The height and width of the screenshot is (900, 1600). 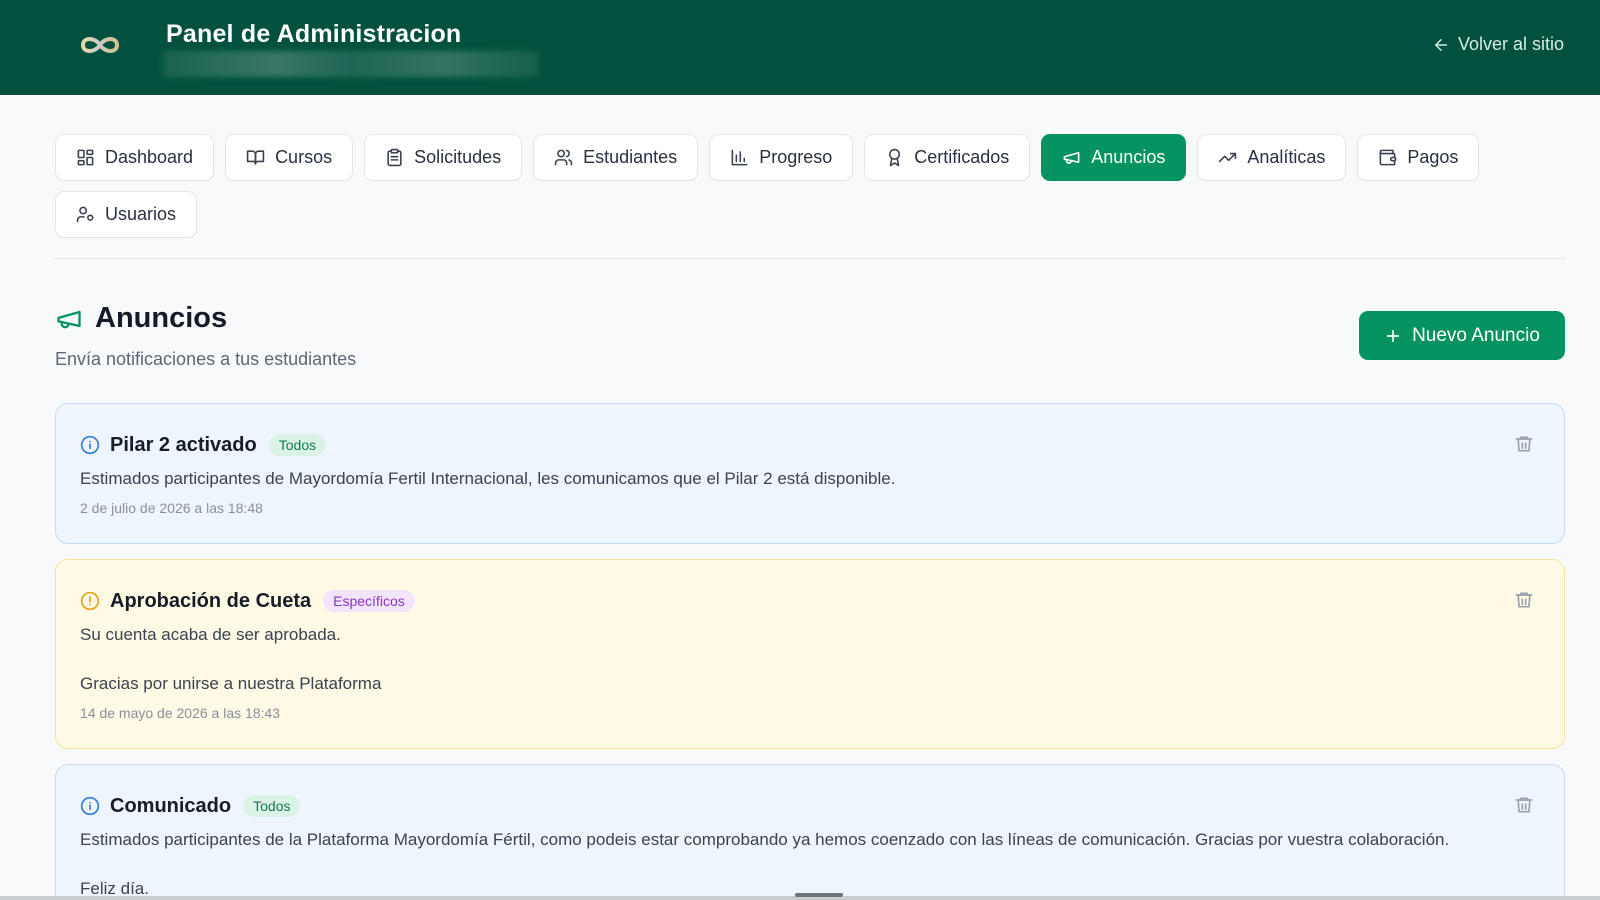 I want to click on tab-estudiantes: Estudiantes, so click(x=616, y=157).